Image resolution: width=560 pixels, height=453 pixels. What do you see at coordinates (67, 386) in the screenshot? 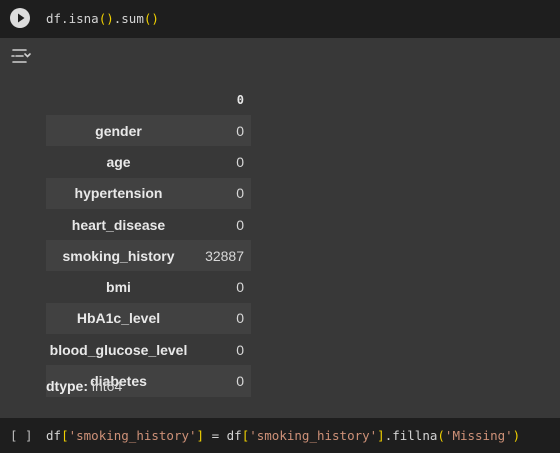
I see `dtype-label: dtype:` at bounding box center [67, 386].